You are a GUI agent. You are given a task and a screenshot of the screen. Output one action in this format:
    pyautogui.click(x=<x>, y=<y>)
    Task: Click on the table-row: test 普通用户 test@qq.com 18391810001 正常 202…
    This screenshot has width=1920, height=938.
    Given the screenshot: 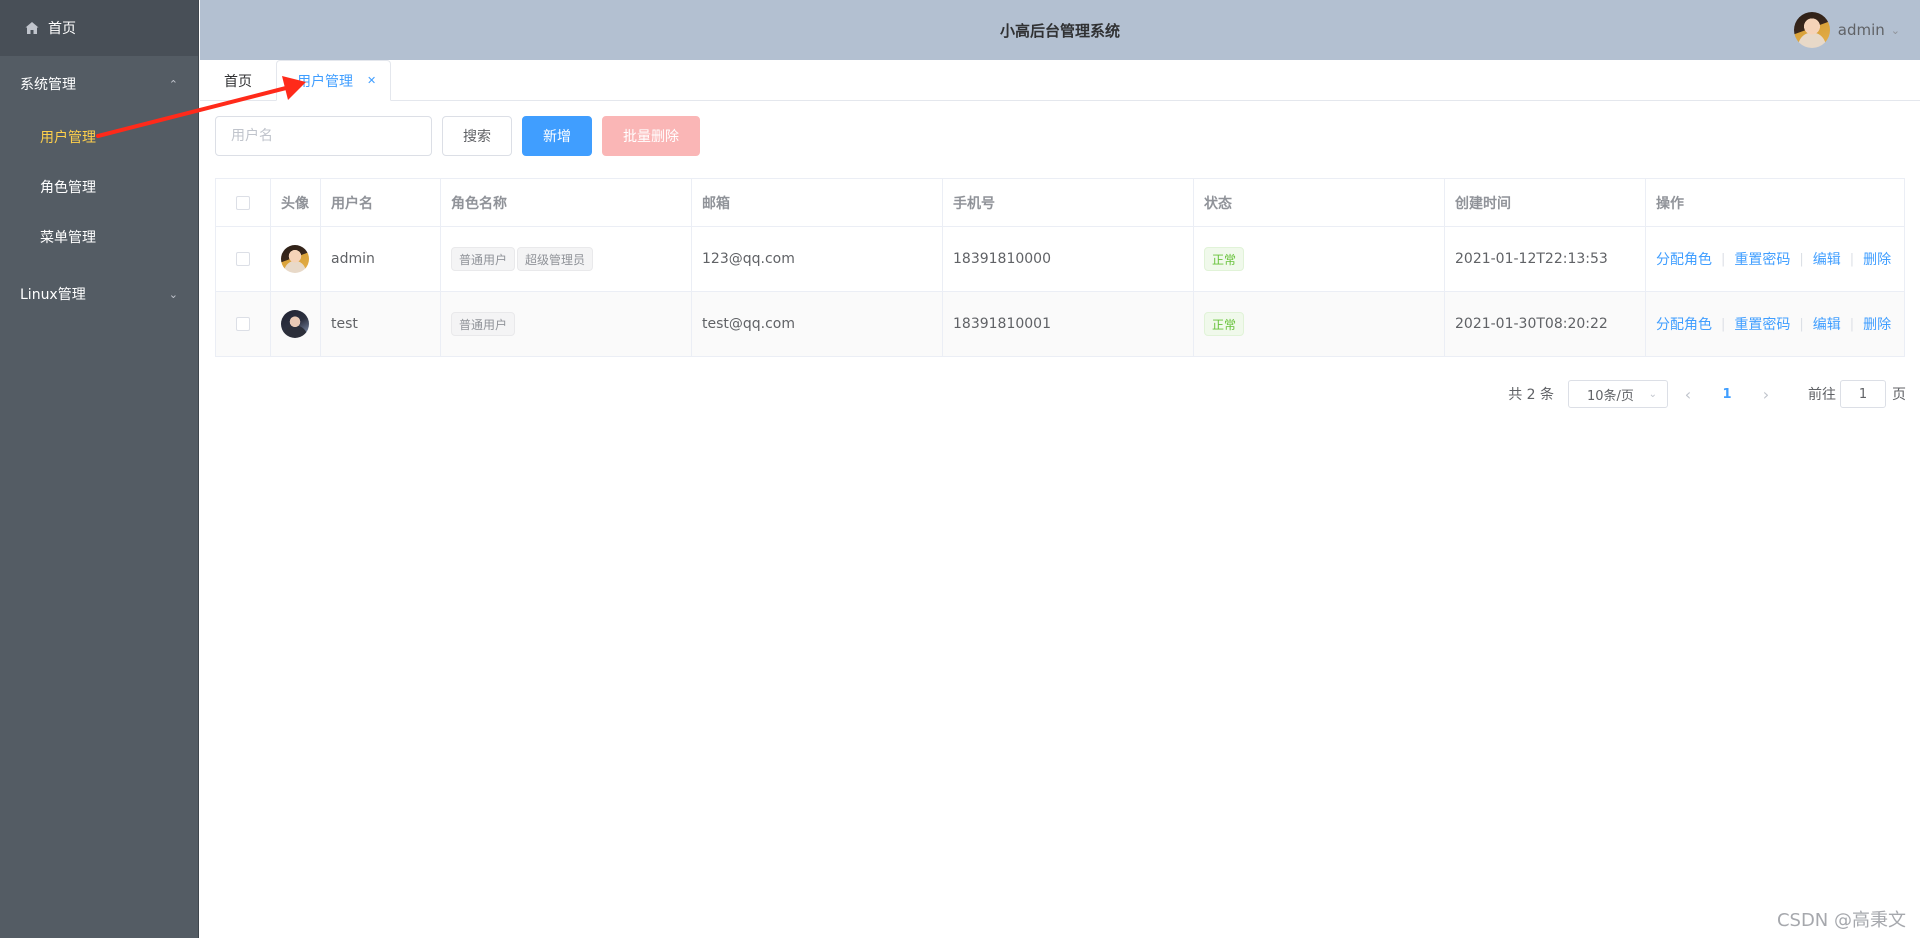 What is the action you would take?
    pyautogui.click(x=1060, y=324)
    